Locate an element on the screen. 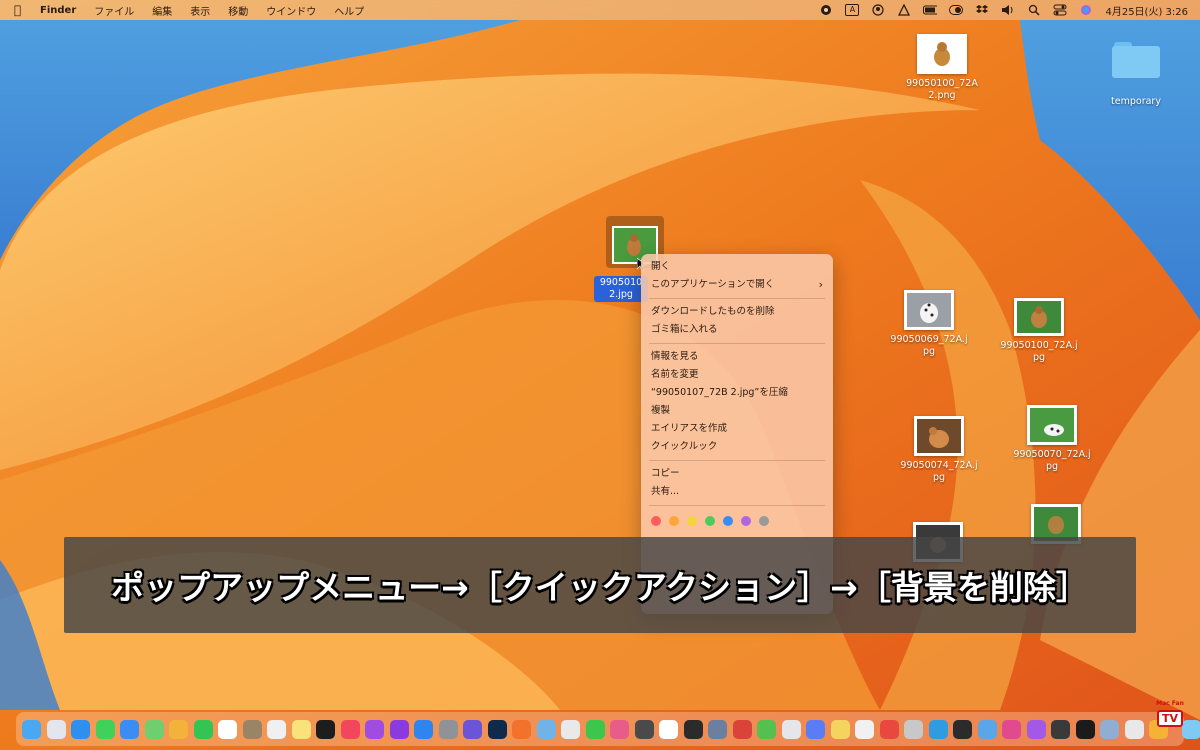 This screenshot has width=1200, height=750. menu-window: ウインドウ is located at coordinates (291, 10).